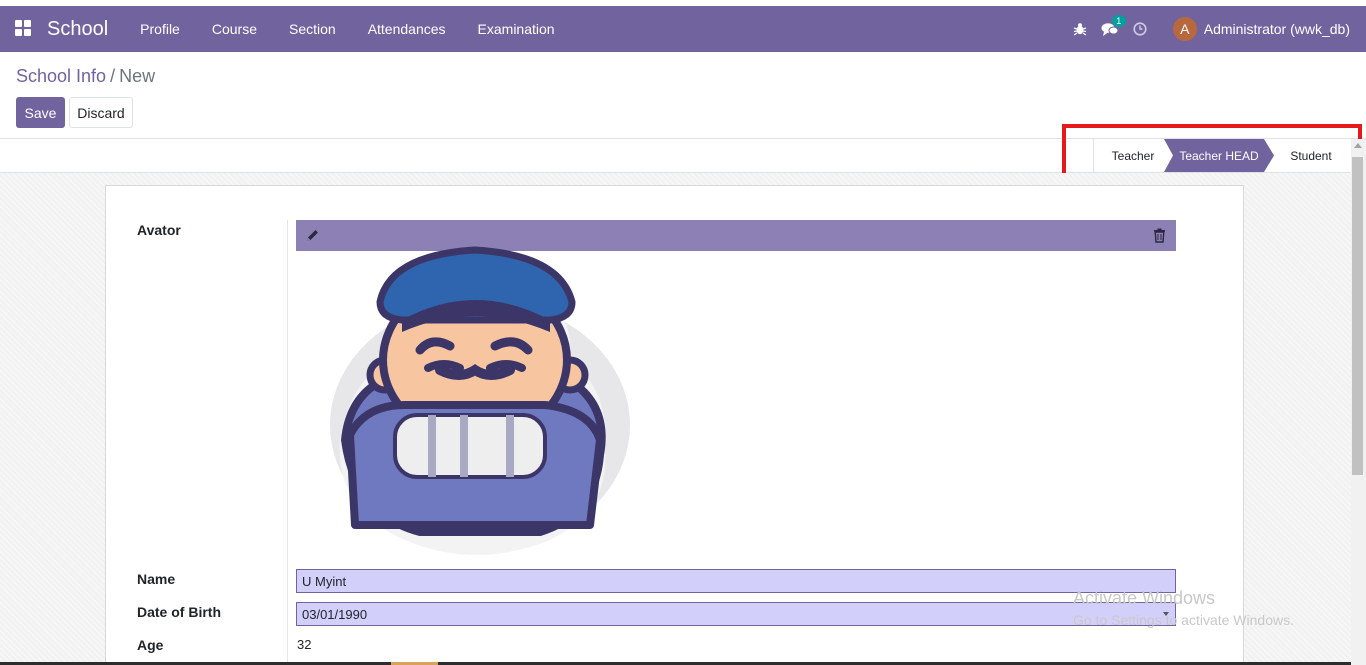 The width and height of the screenshot is (1366, 665). Describe the element at coordinates (1184, 29) in the screenshot. I see `avatar: A` at that location.